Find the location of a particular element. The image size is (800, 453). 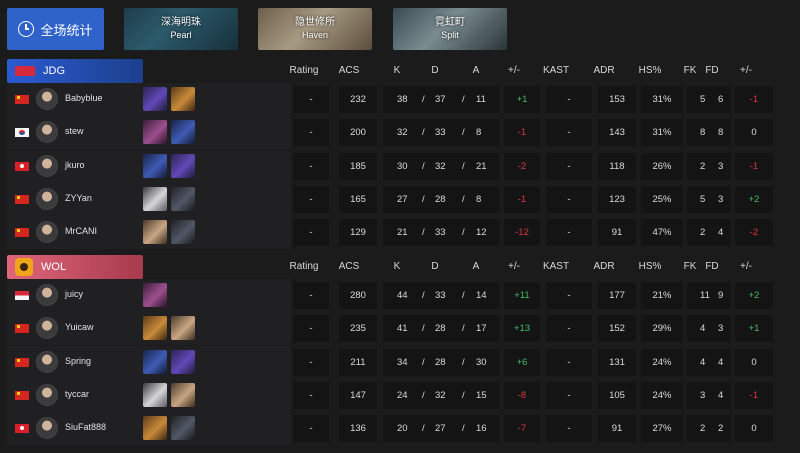

table-row: Spring -211 34 28 30// +6-131 24% 4 4 0 is located at coordinates (399, 362).